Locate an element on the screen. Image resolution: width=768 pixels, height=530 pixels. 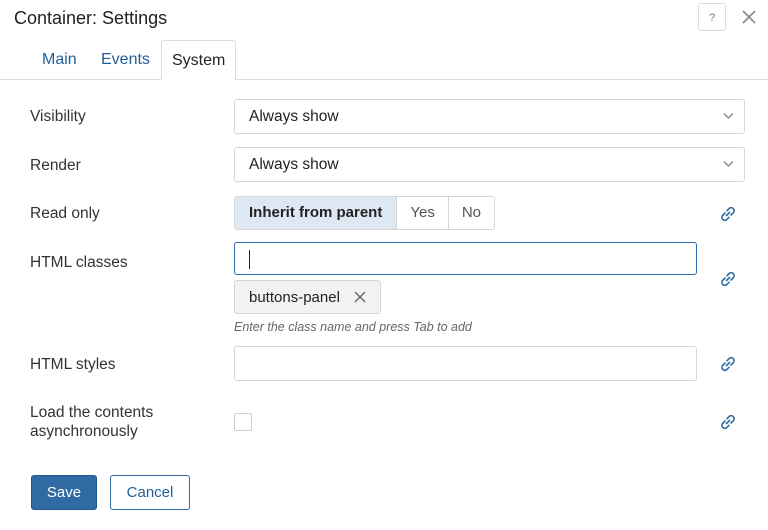
text-caret is located at coordinates (249, 259).